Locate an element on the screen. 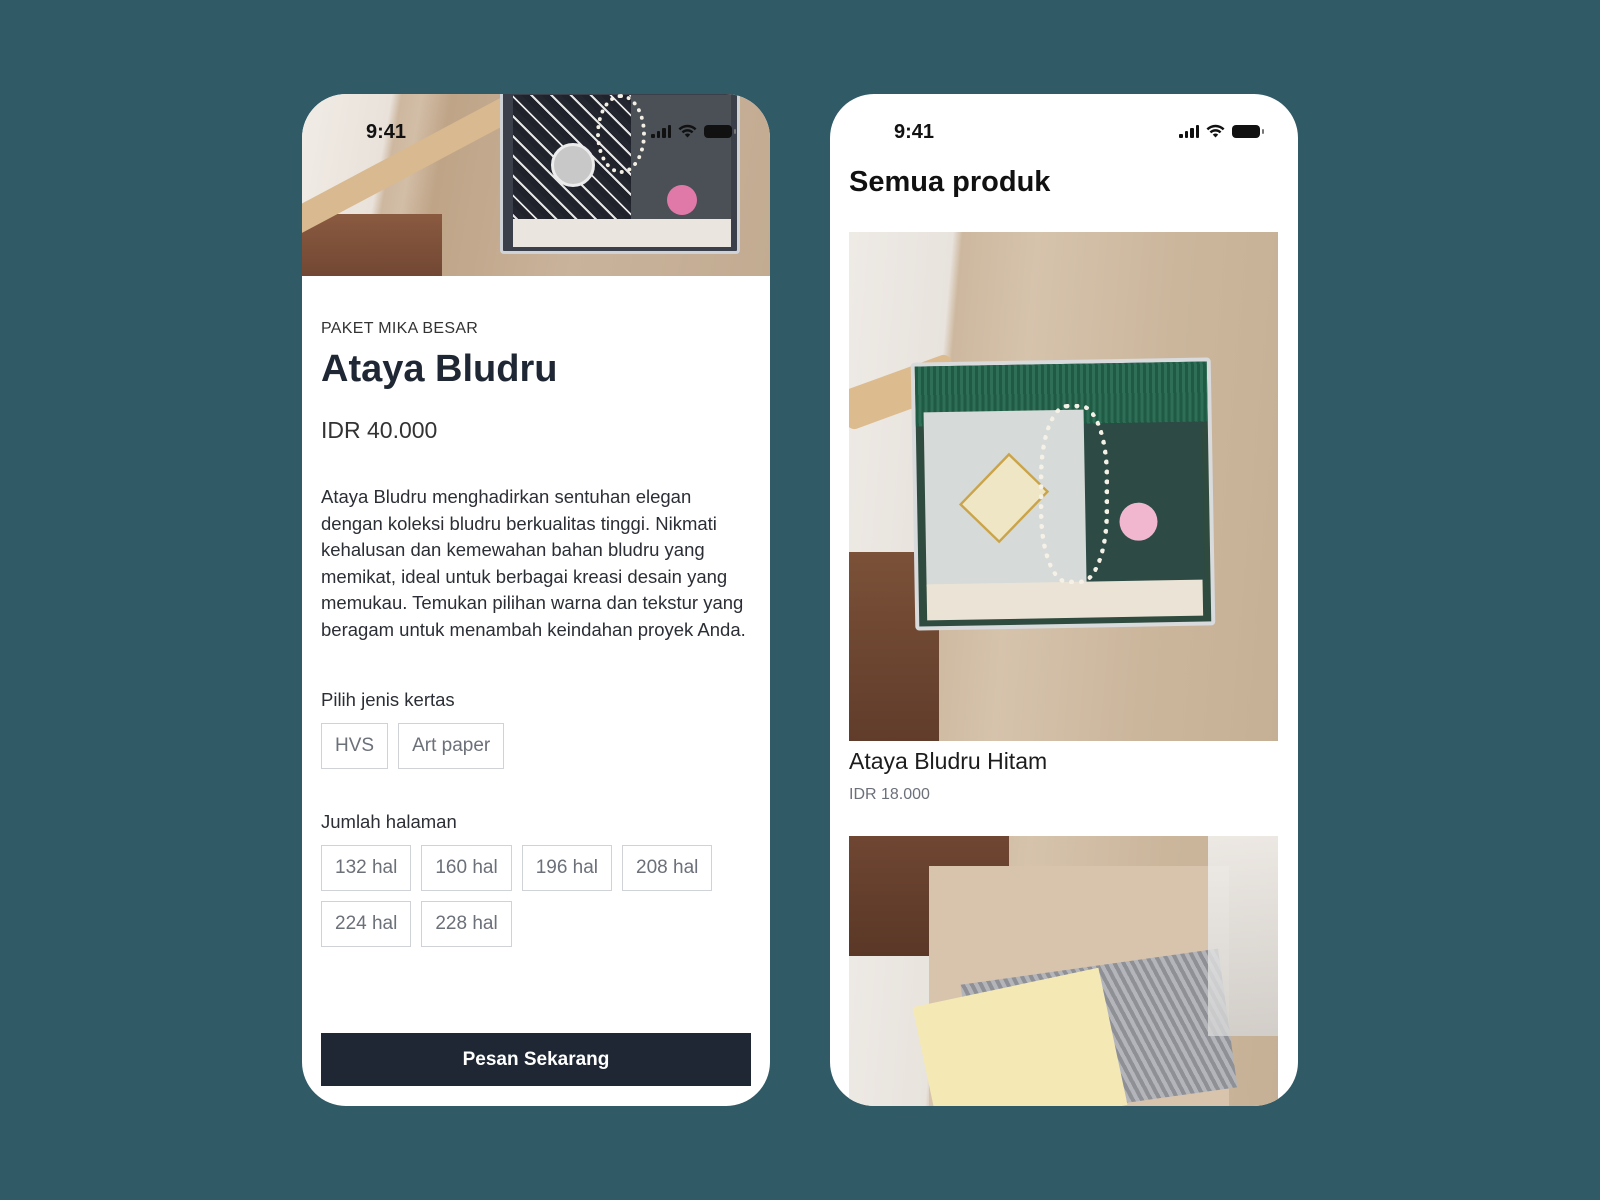 This screenshot has height=1200, width=1600. product-title: Ataya Bludru is located at coordinates (439, 369).